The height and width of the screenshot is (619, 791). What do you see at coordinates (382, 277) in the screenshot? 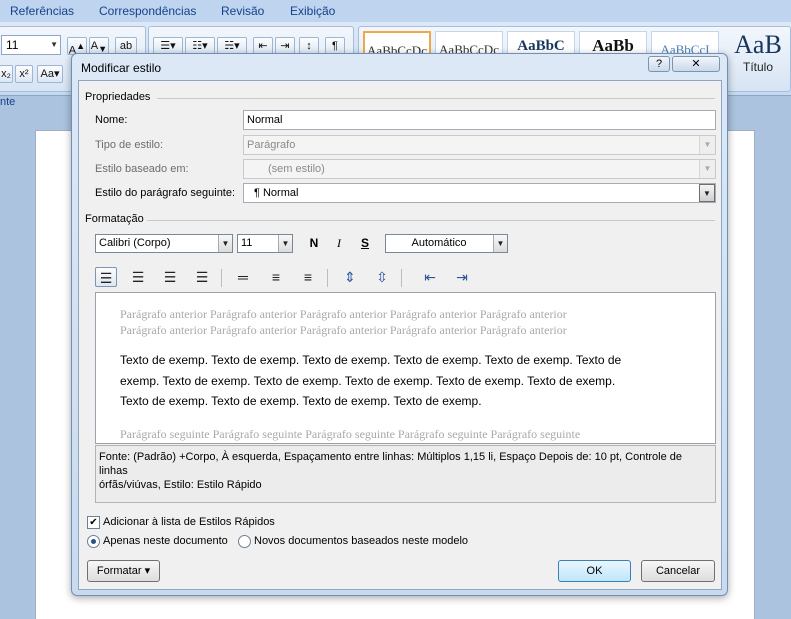
I see `decrease-paragraph-spacing-icon: ⇳` at bounding box center [382, 277].